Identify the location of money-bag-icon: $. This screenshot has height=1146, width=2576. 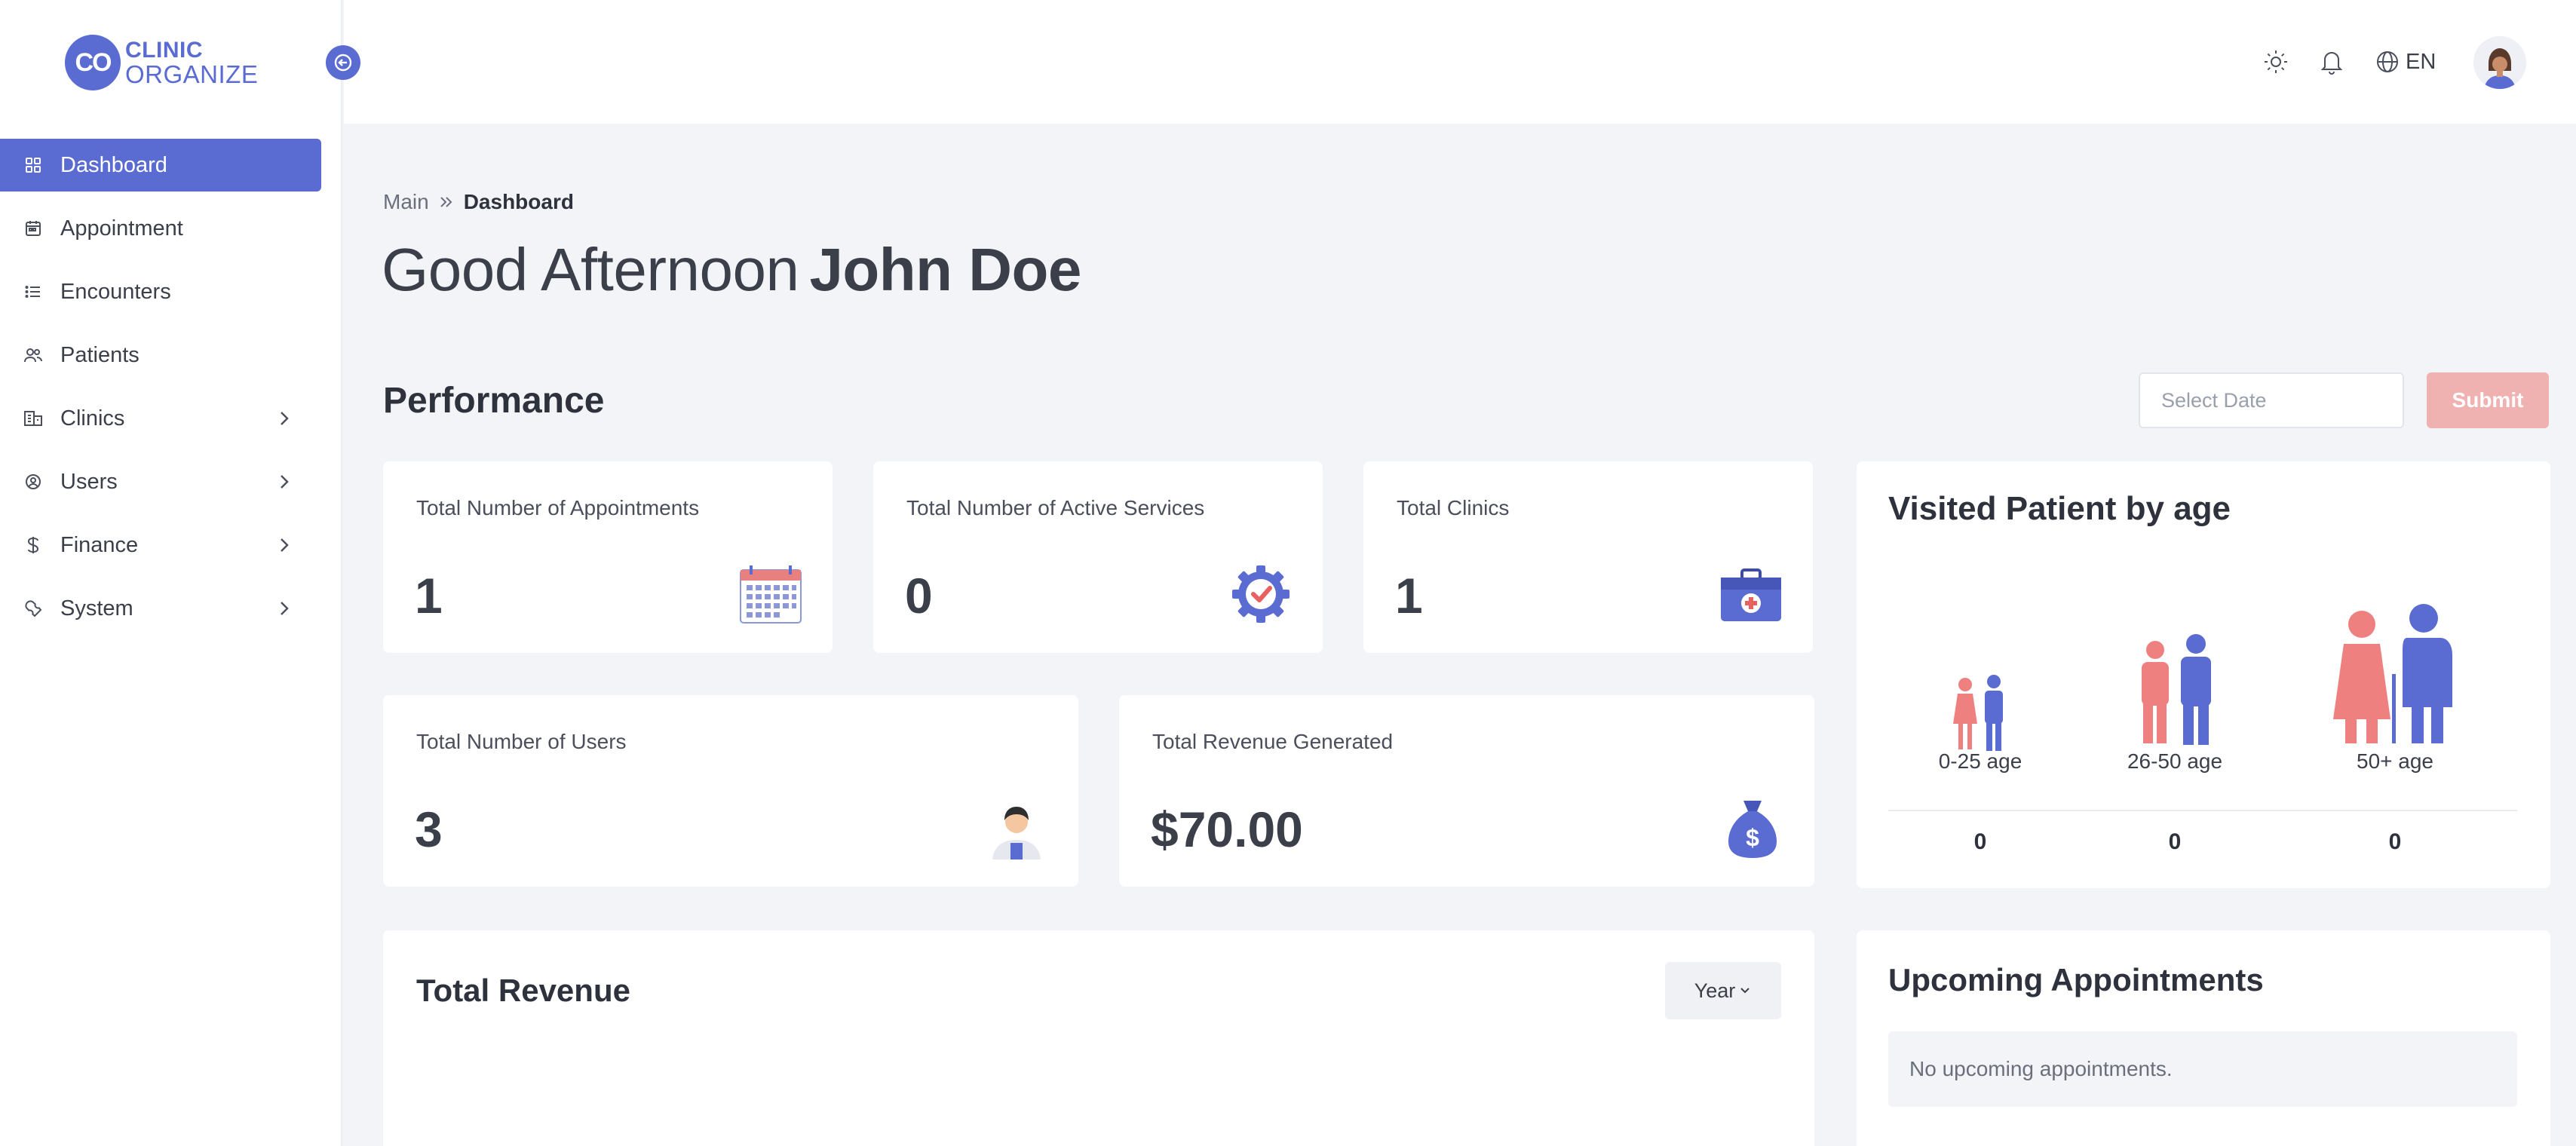
(1752, 829).